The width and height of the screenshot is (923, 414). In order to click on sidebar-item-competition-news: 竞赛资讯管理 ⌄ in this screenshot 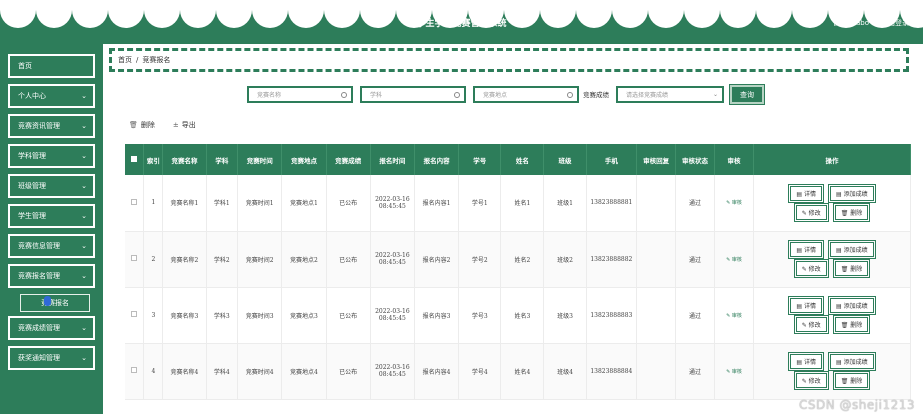, I will do `click(51, 126)`.